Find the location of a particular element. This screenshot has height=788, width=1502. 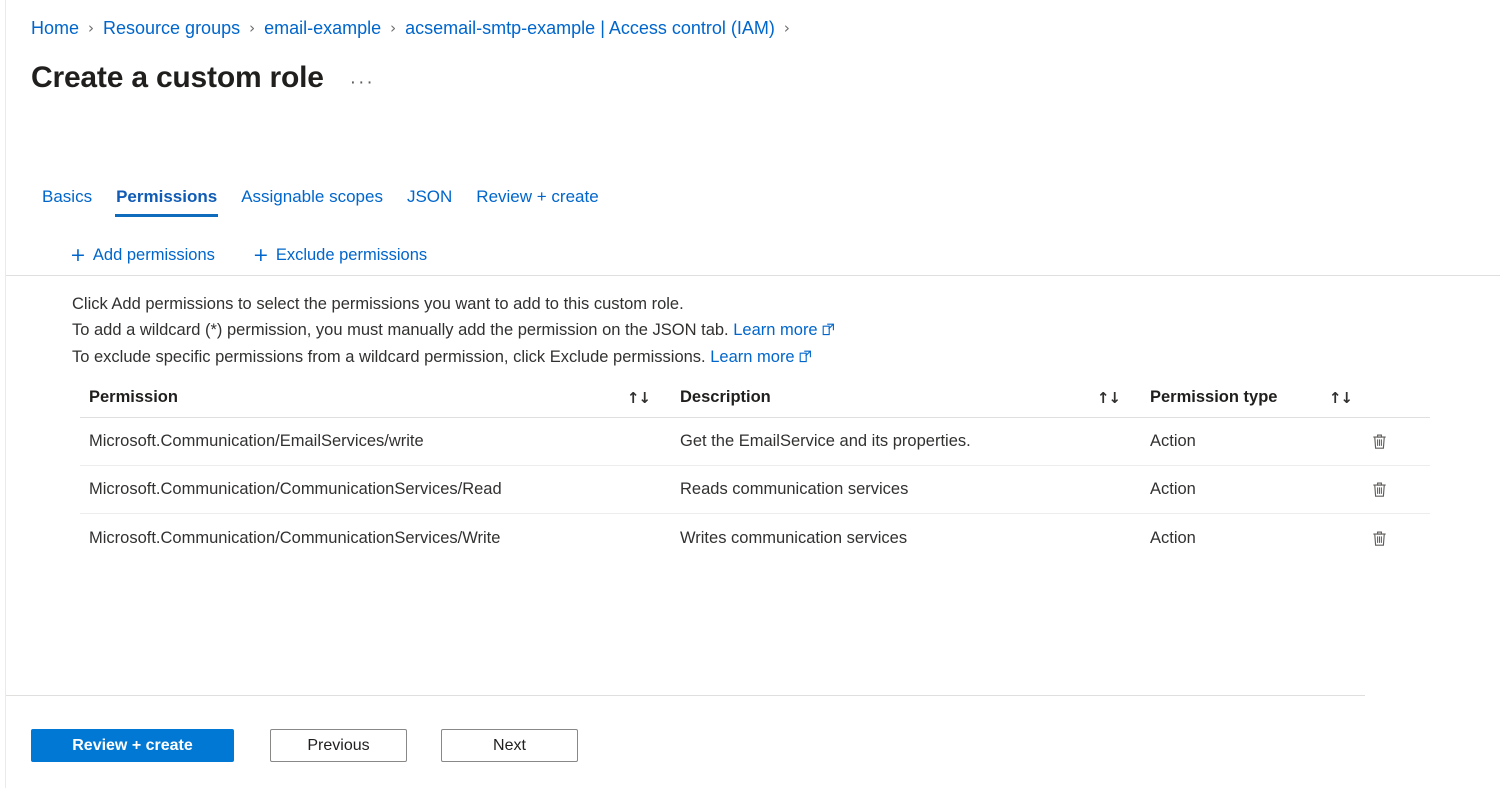

footer-divider is located at coordinates (685, 695).